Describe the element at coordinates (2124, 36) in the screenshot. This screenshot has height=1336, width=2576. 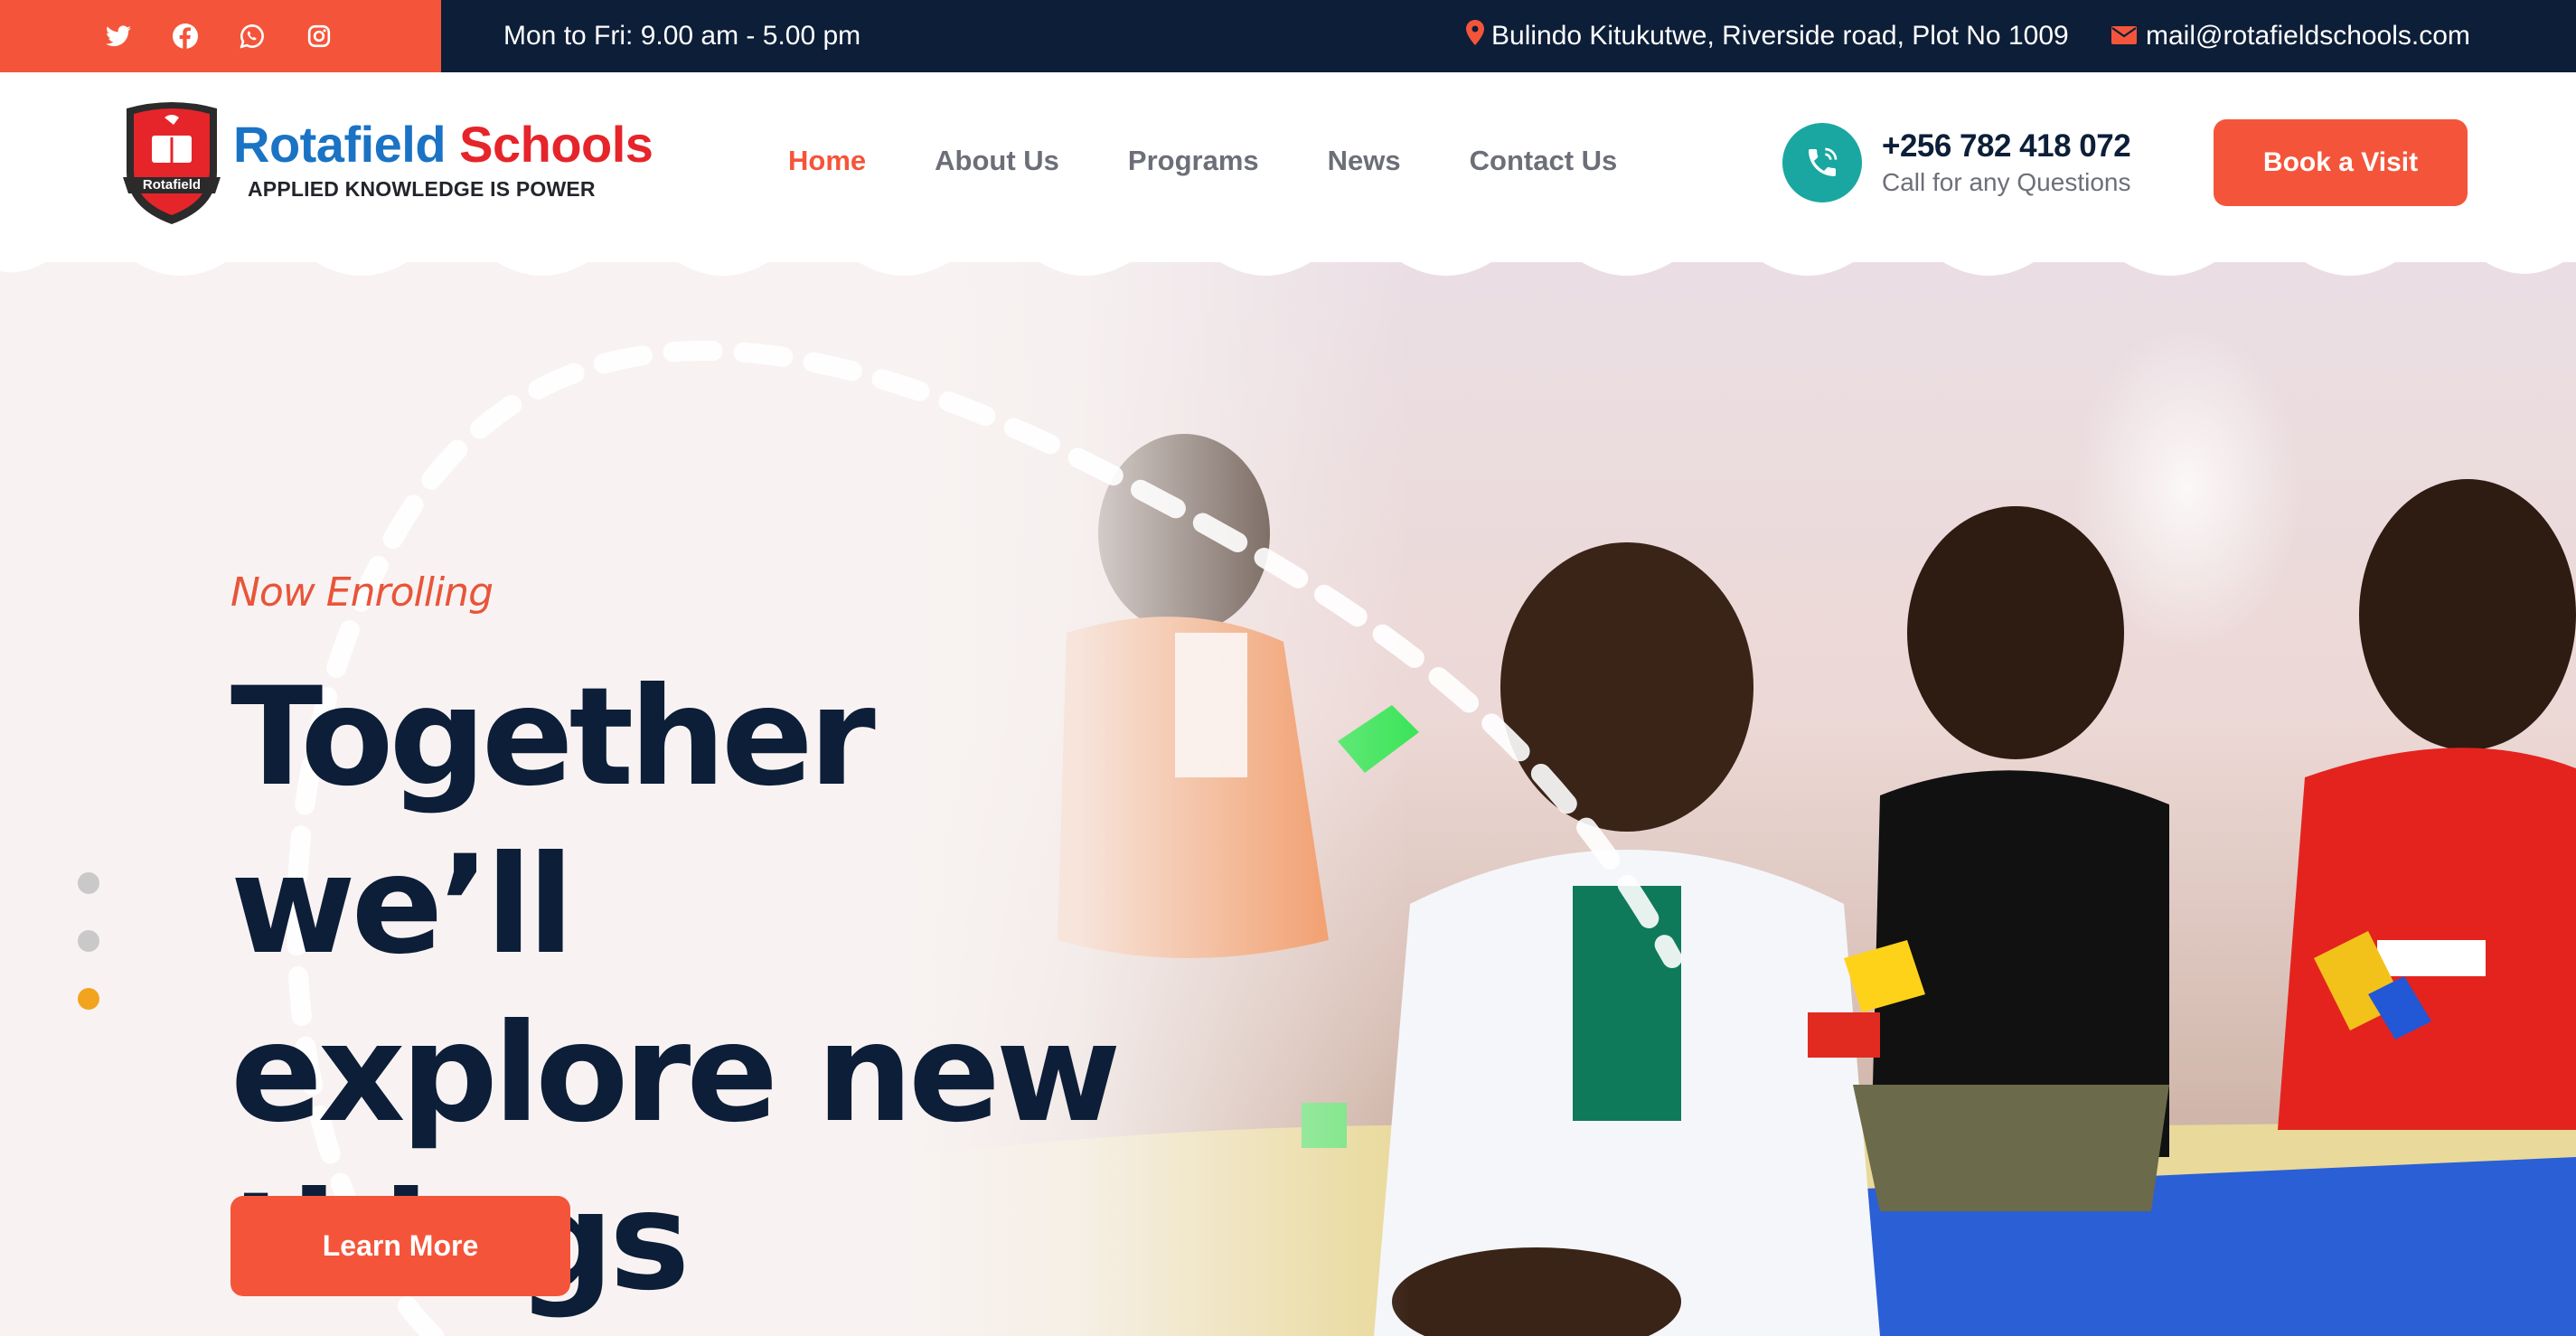
I see `envelope-icon` at that location.